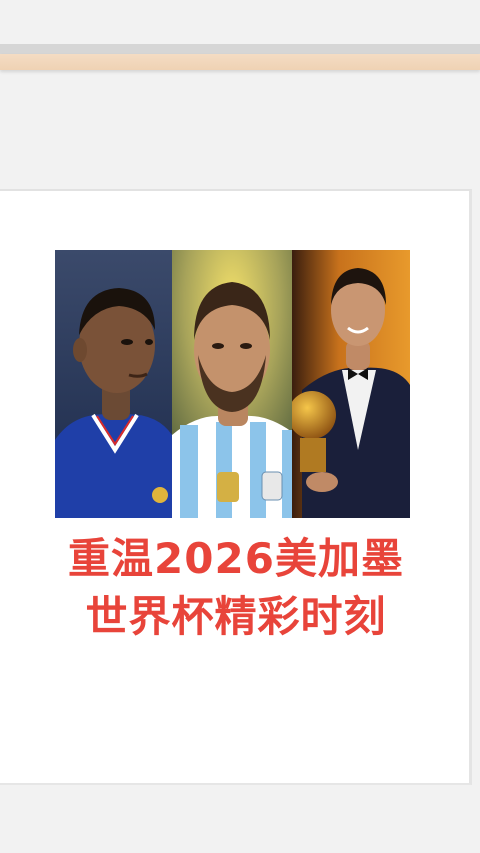 The width and height of the screenshot is (480, 853). I want to click on photo-france-player, so click(113, 384).